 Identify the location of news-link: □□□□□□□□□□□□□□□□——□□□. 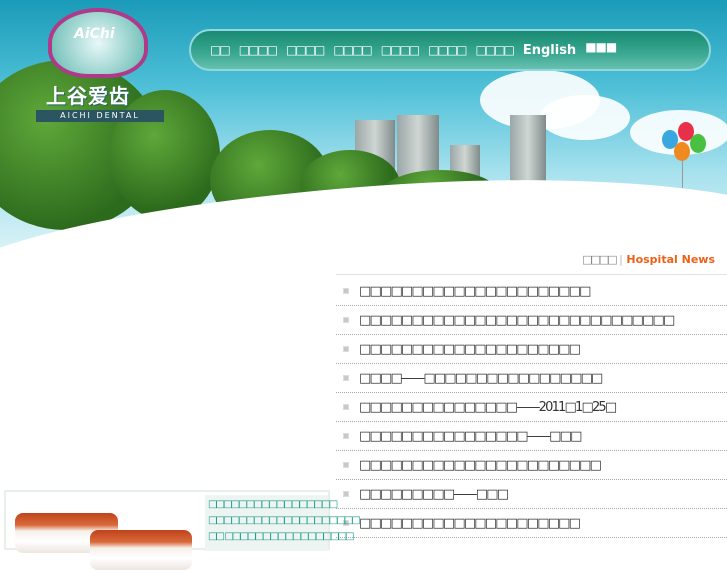
(470, 436).